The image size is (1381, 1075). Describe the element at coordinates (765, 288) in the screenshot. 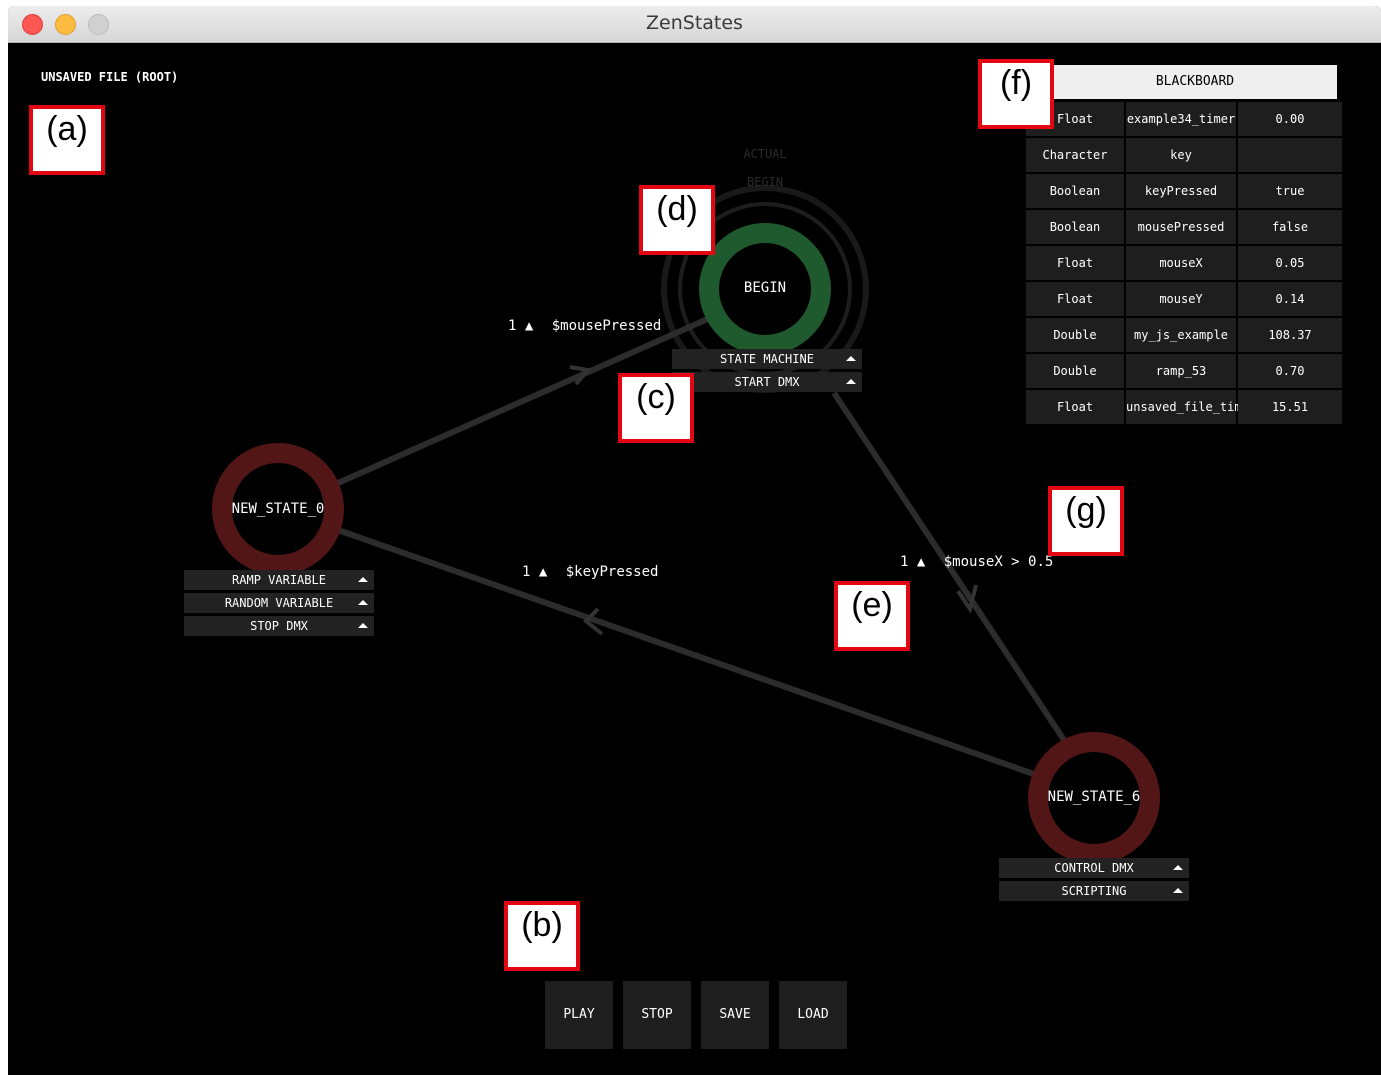

I see `begin-state-label: BEGIN` at that location.